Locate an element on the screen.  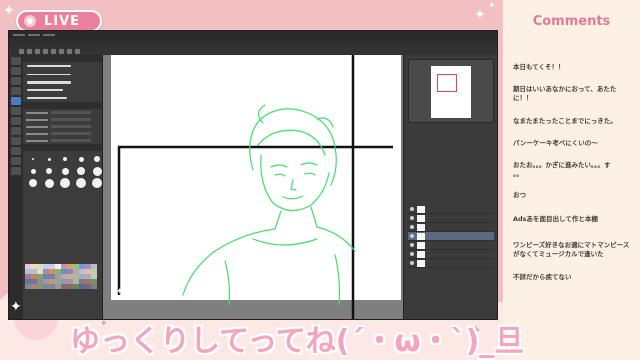
comment-message: おつ is located at coordinates (519, 195).